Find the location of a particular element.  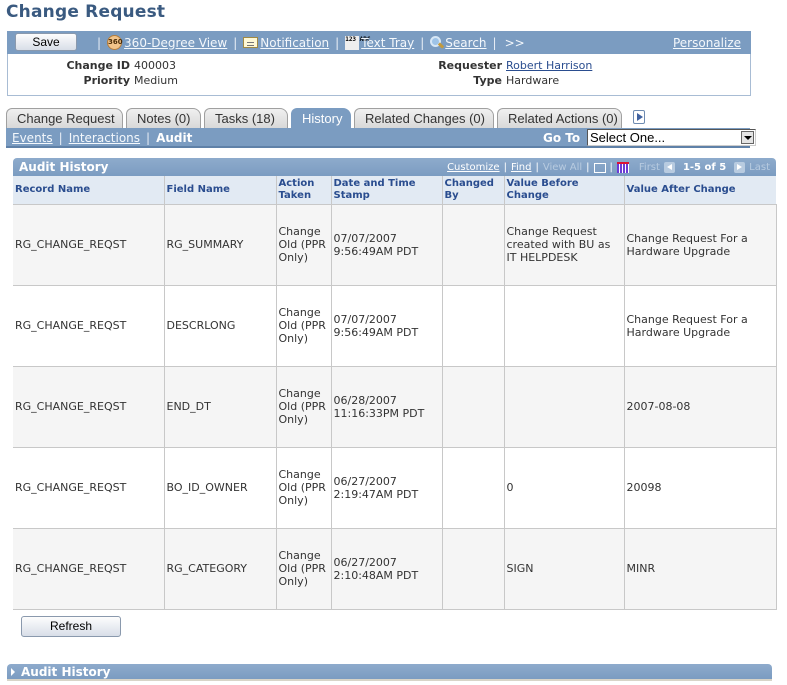

tab-change-request: Change Request is located at coordinates (64, 118).